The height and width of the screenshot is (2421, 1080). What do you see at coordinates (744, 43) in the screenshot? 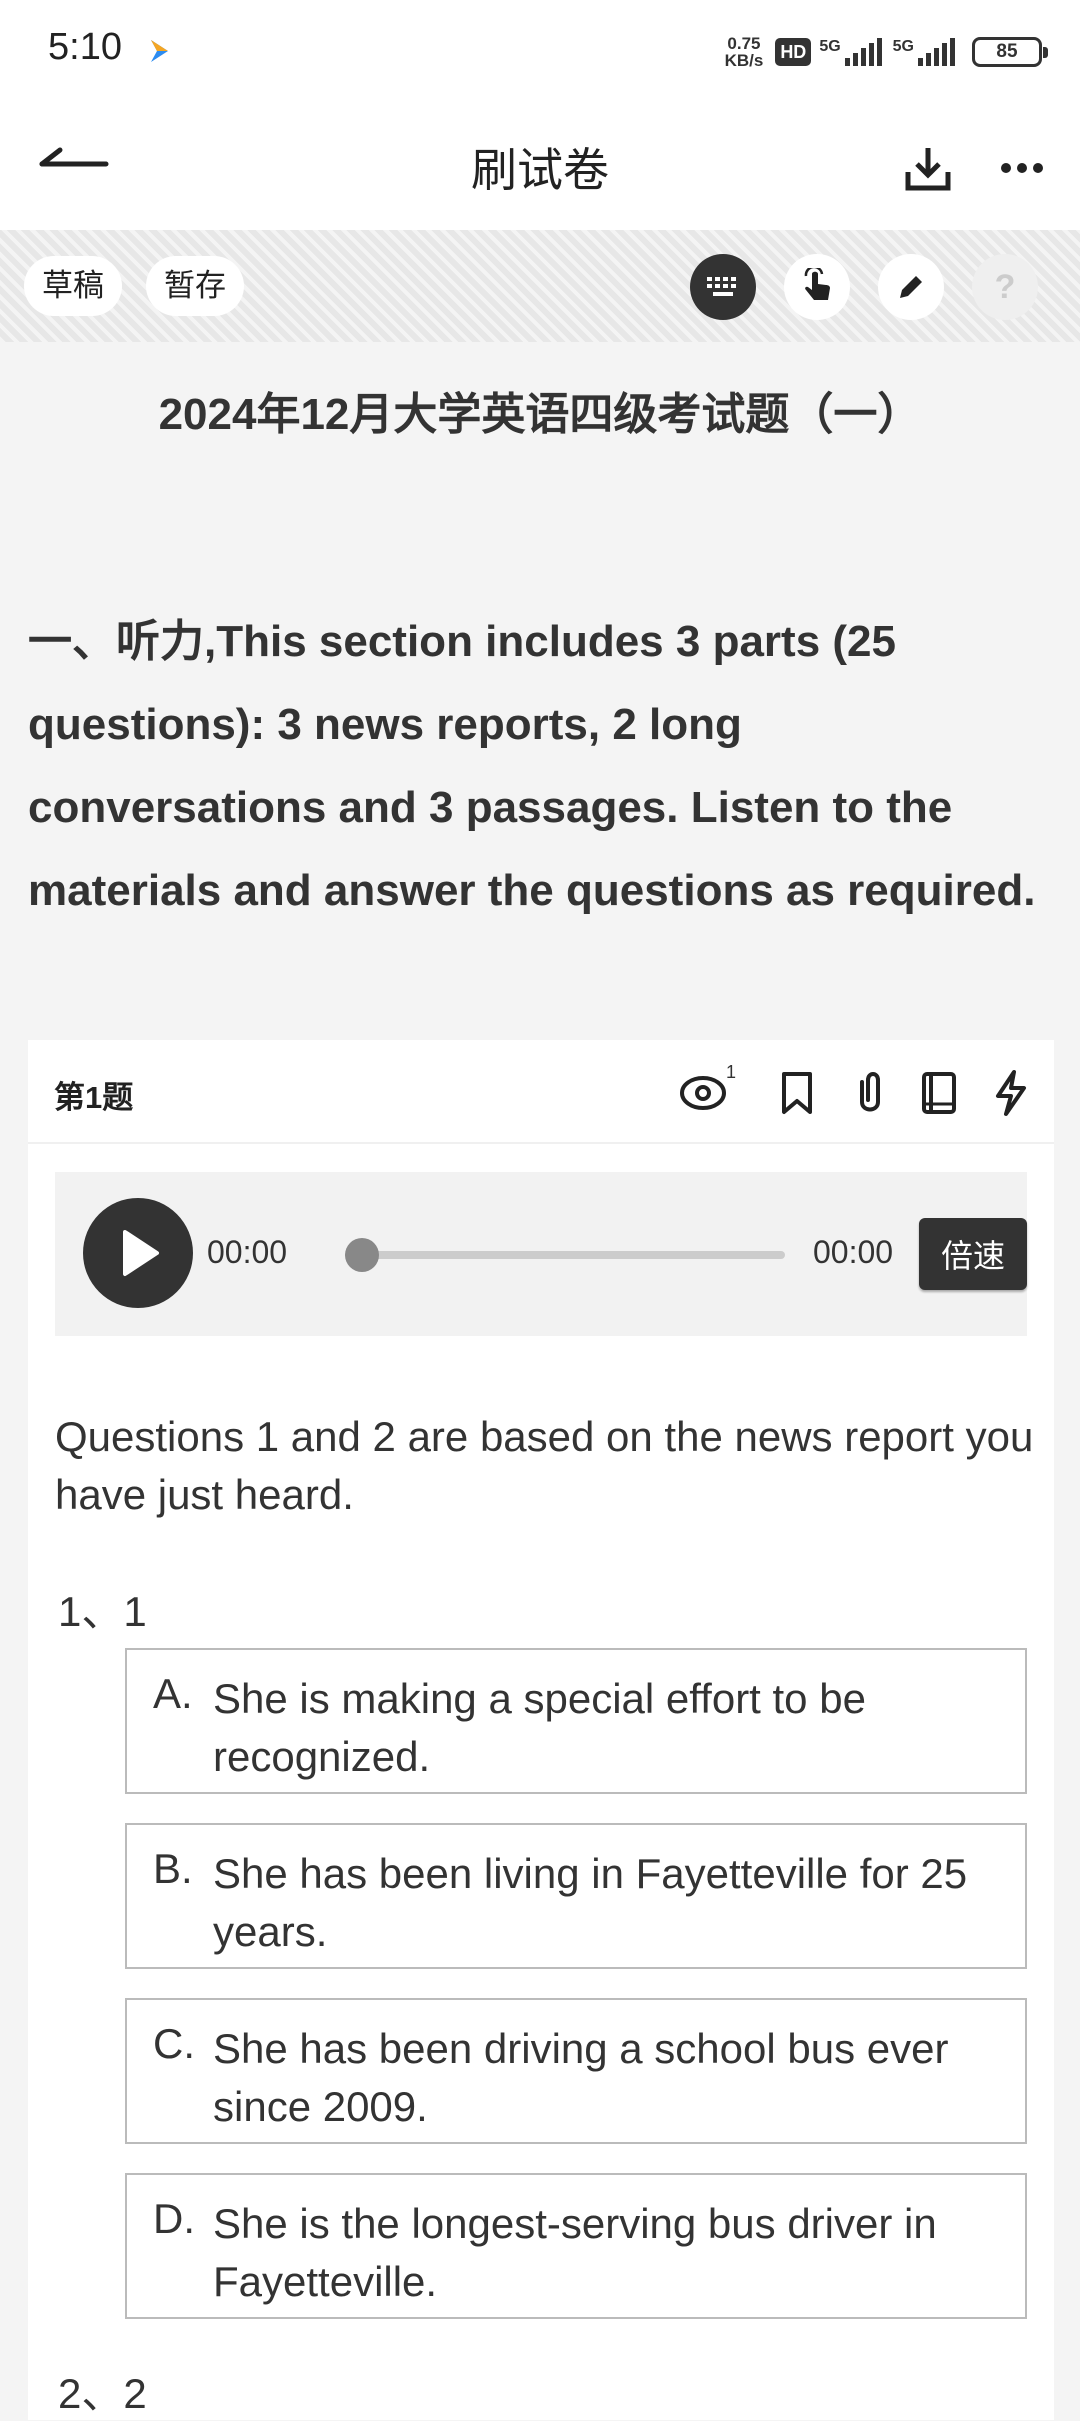
I see `network-speed-value: 0.75` at bounding box center [744, 43].